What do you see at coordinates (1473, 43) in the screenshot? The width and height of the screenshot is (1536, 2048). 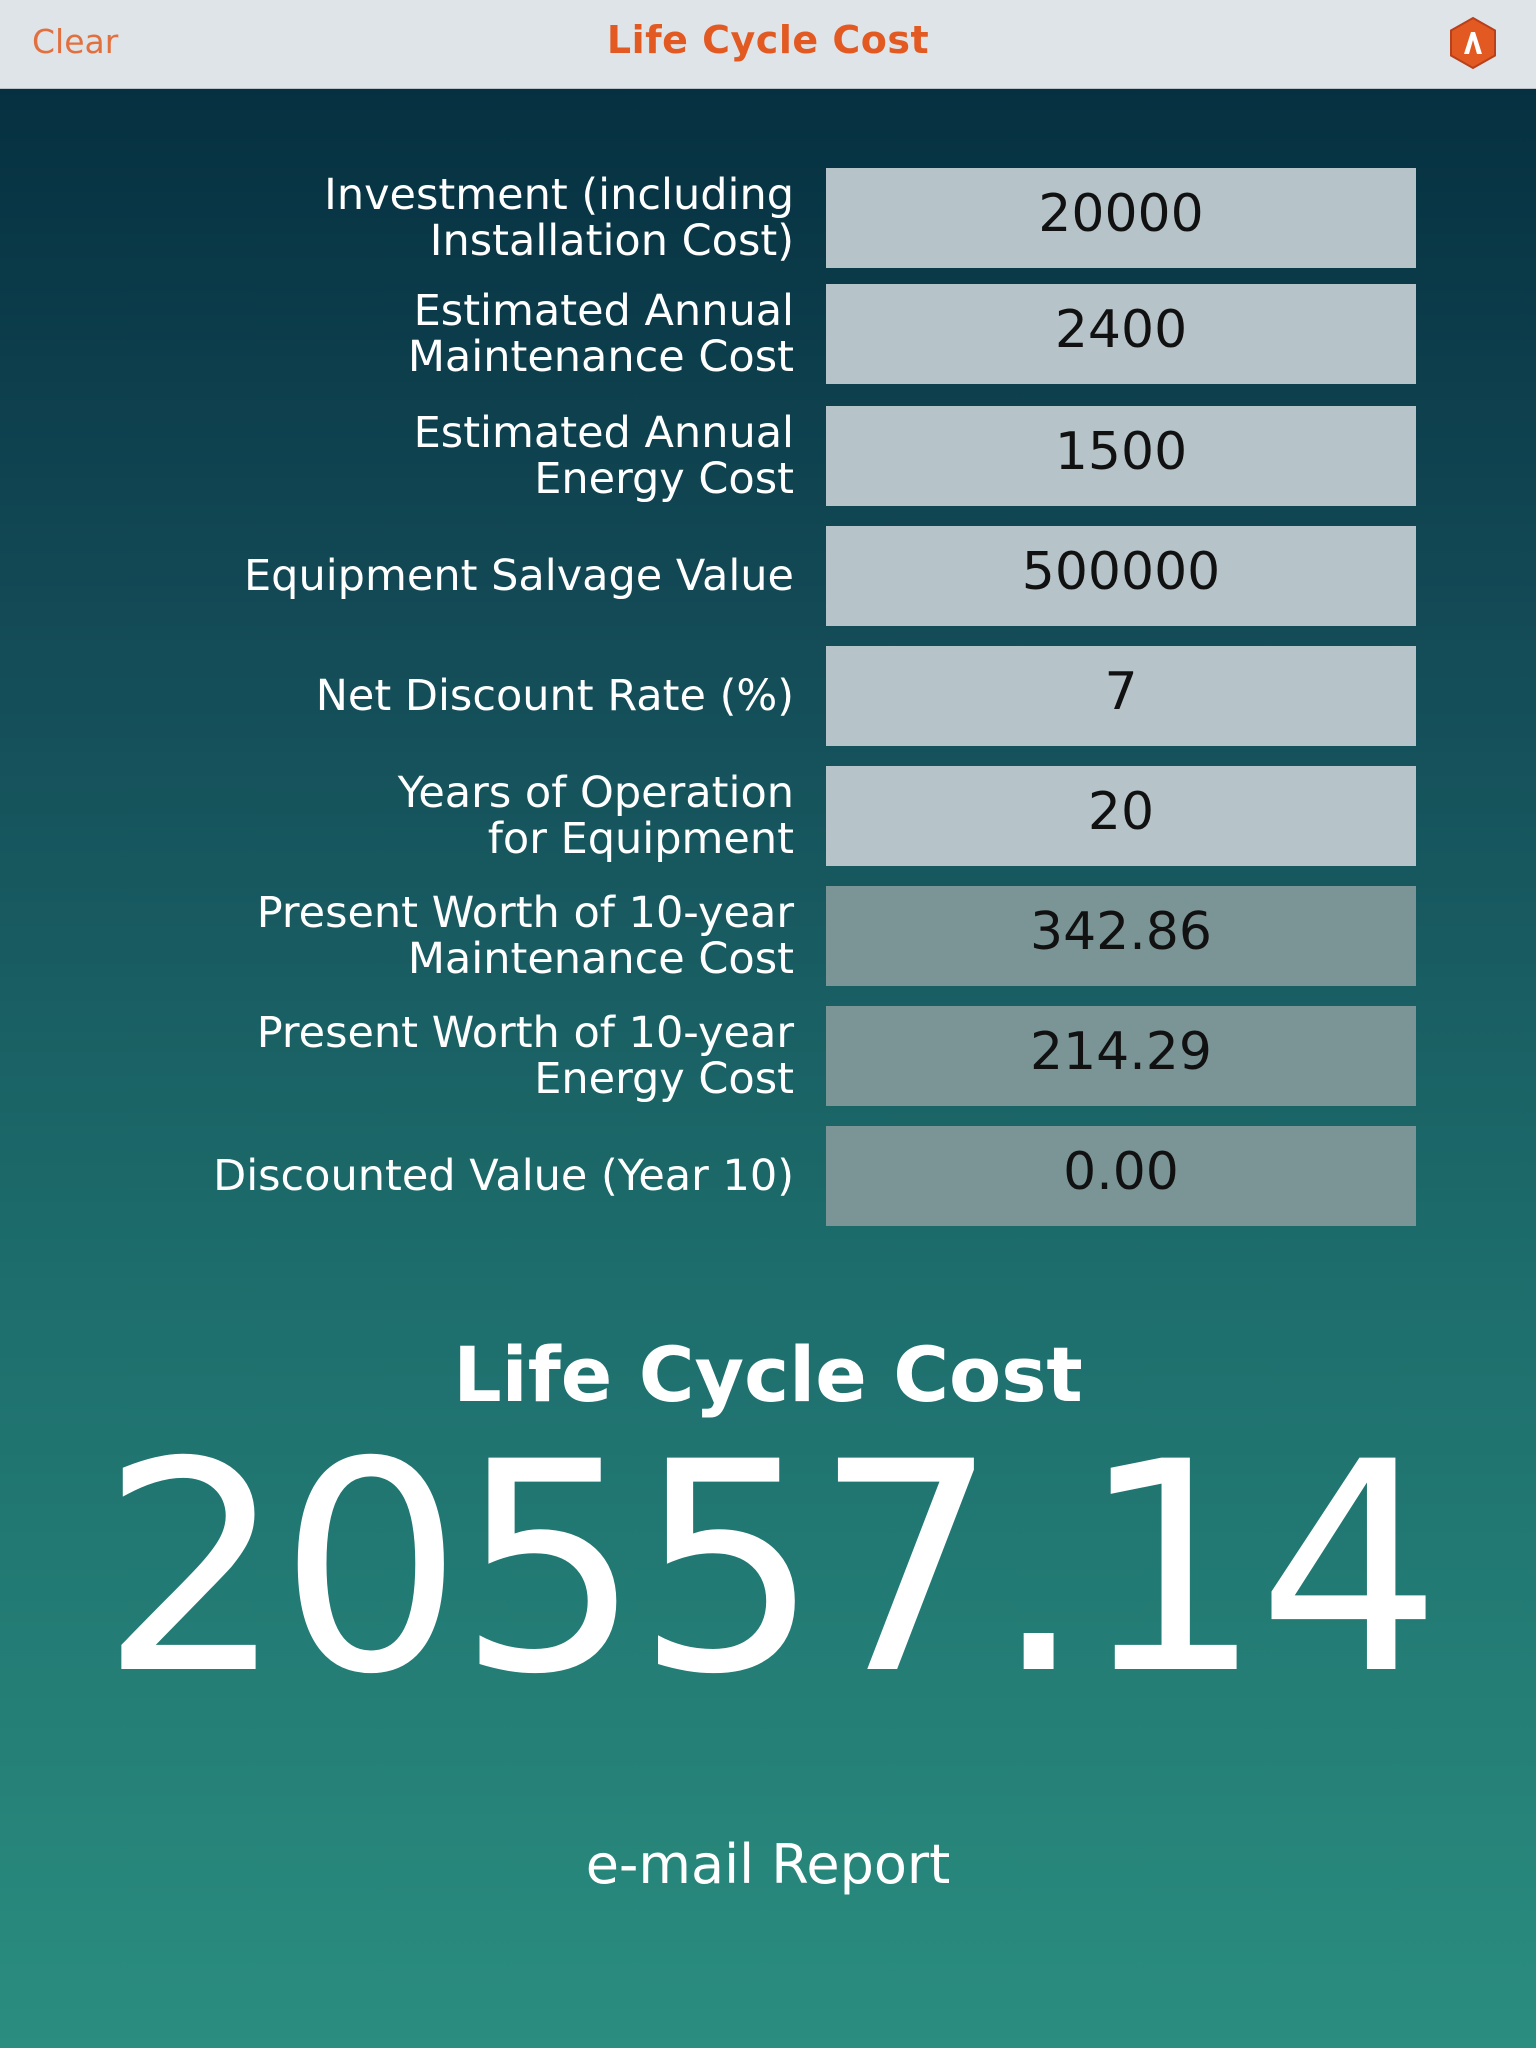 I see `app-logo-icon` at bounding box center [1473, 43].